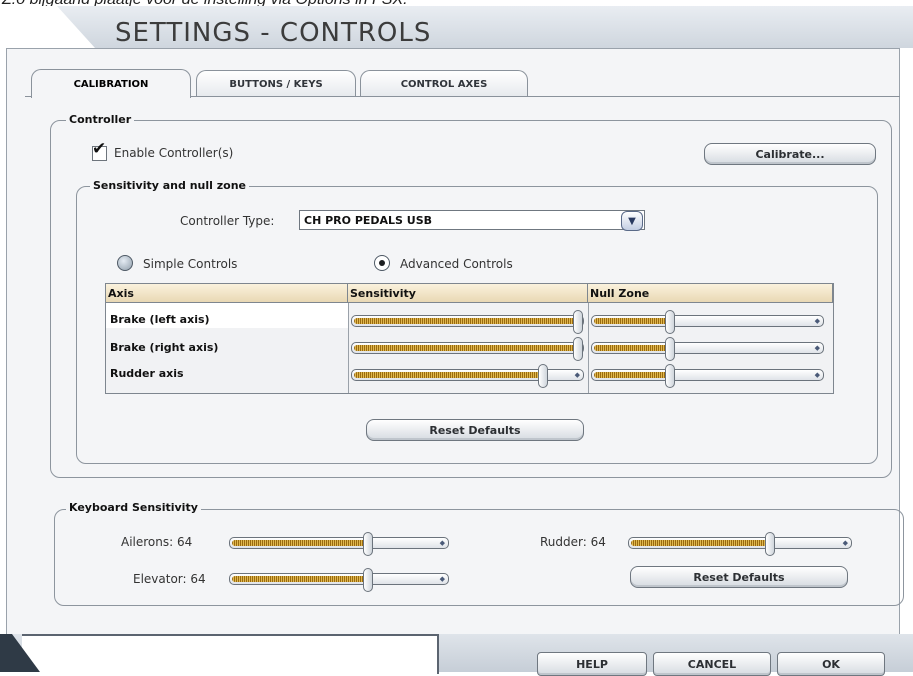  What do you see at coordinates (472, 220) in the screenshot?
I see `controller-type-select: CH PRO PEDALS USB ▼` at bounding box center [472, 220].